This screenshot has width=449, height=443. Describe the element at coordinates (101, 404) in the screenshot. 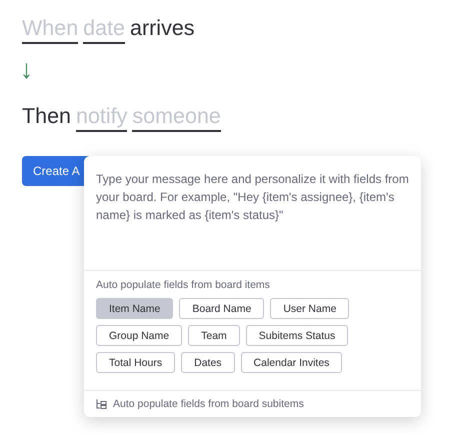

I see `subitems-icon` at that location.